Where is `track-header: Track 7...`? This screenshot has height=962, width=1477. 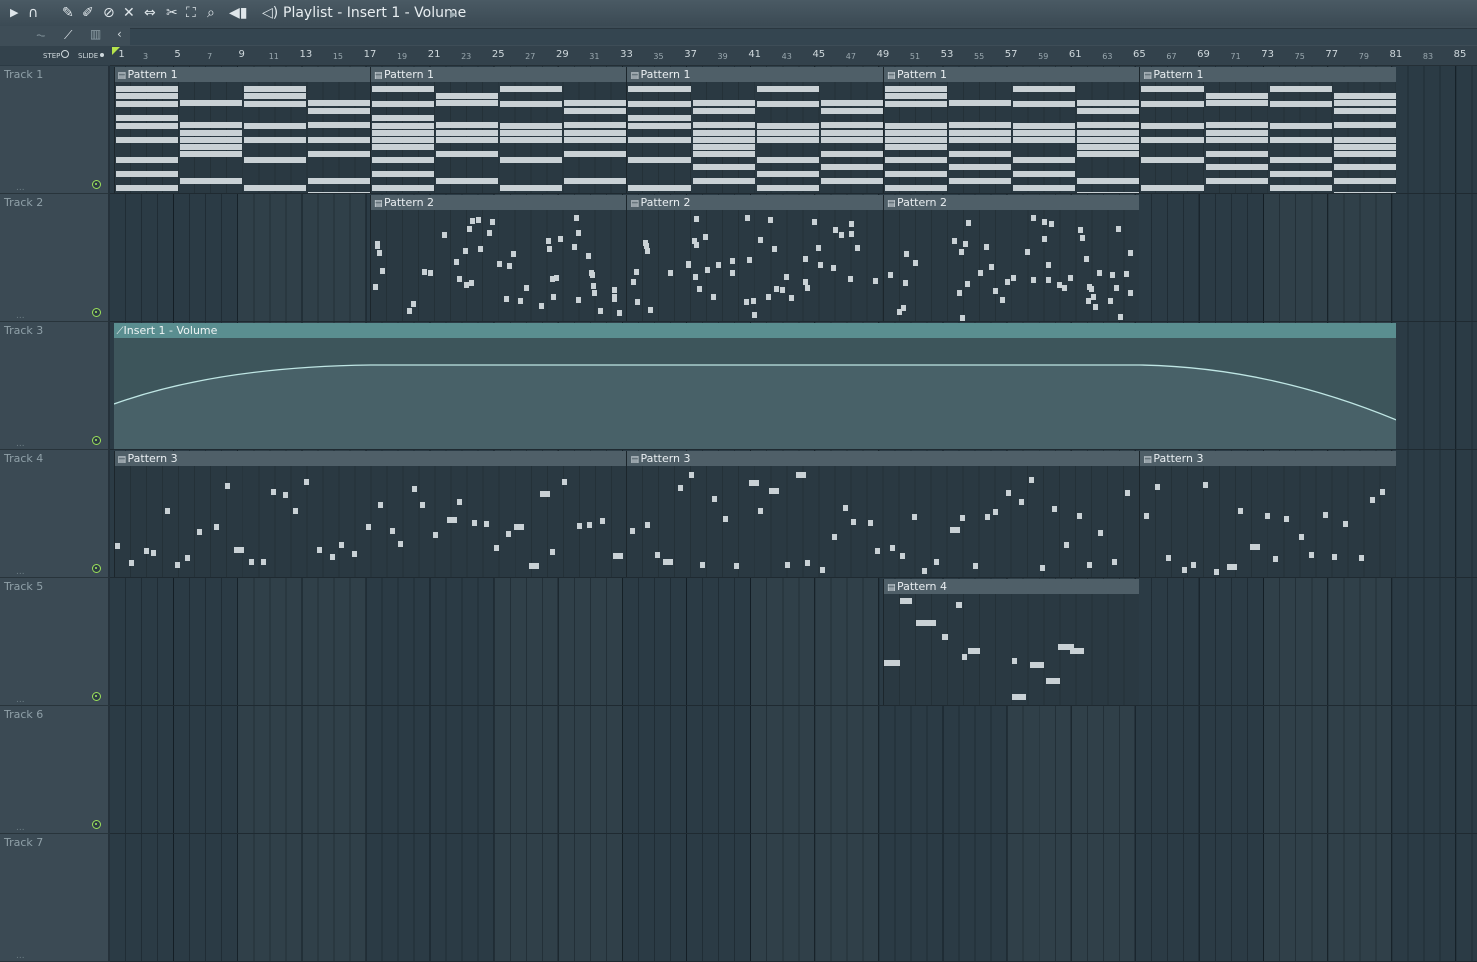 track-header: Track 7... is located at coordinates (55, 898).